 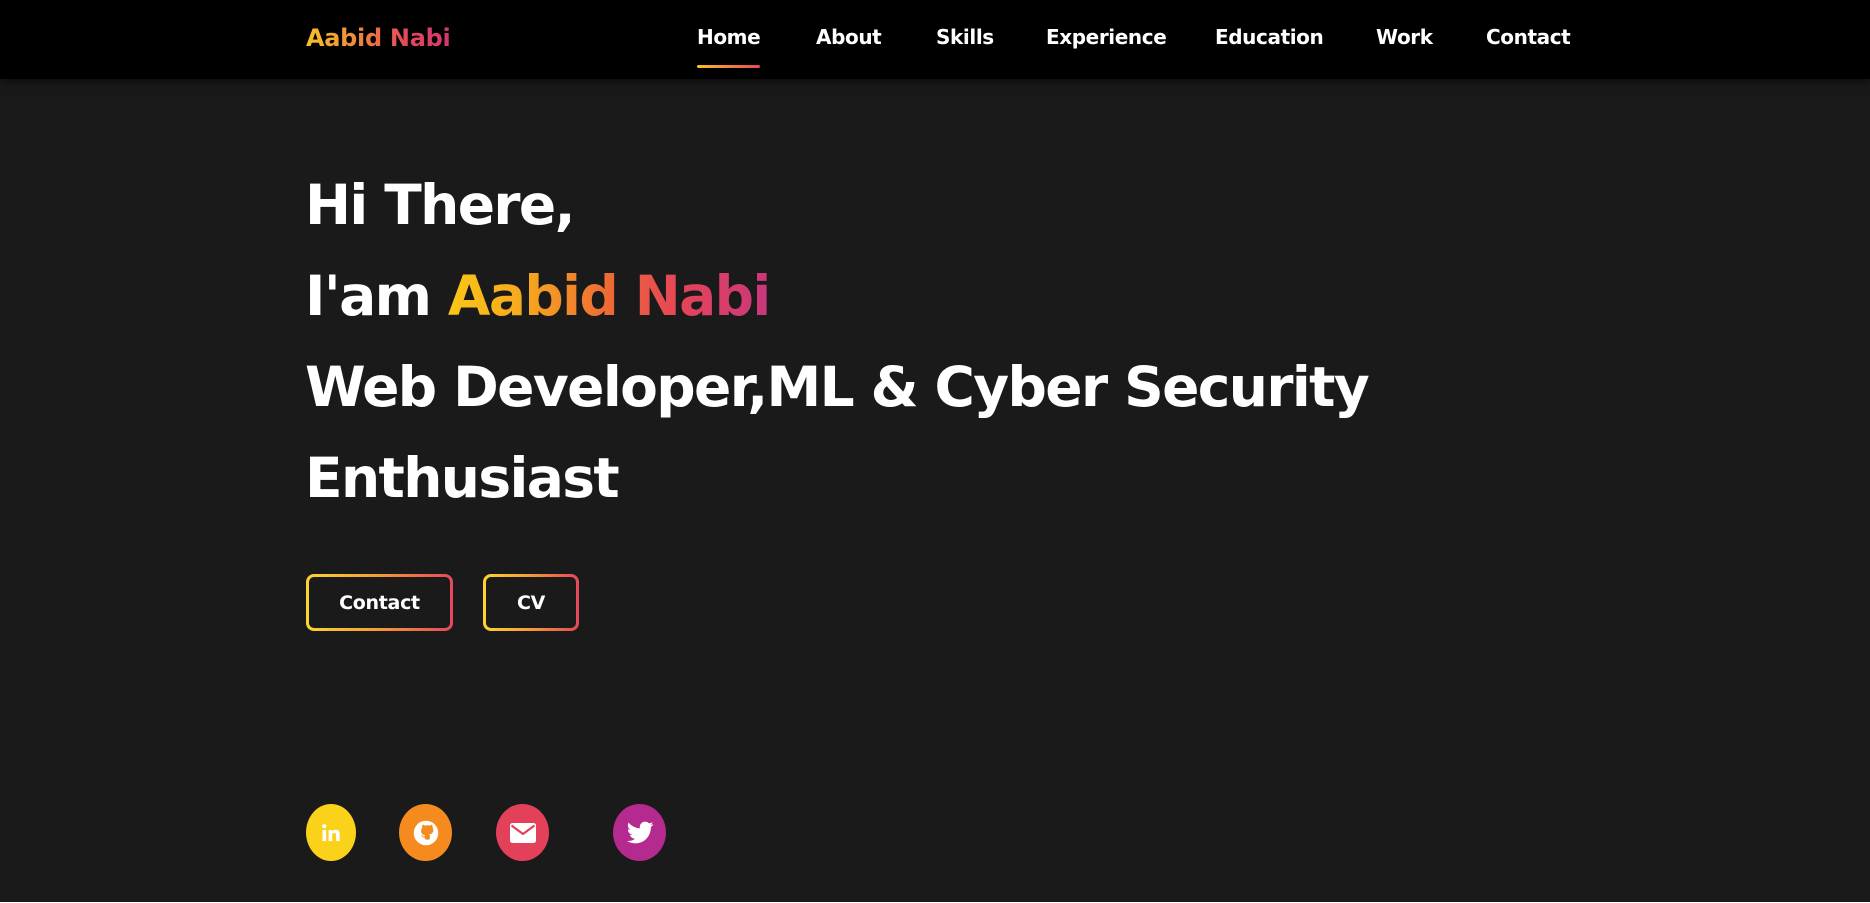 What do you see at coordinates (379, 602) in the screenshot?
I see `contact-button: Contact` at bounding box center [379, 602].